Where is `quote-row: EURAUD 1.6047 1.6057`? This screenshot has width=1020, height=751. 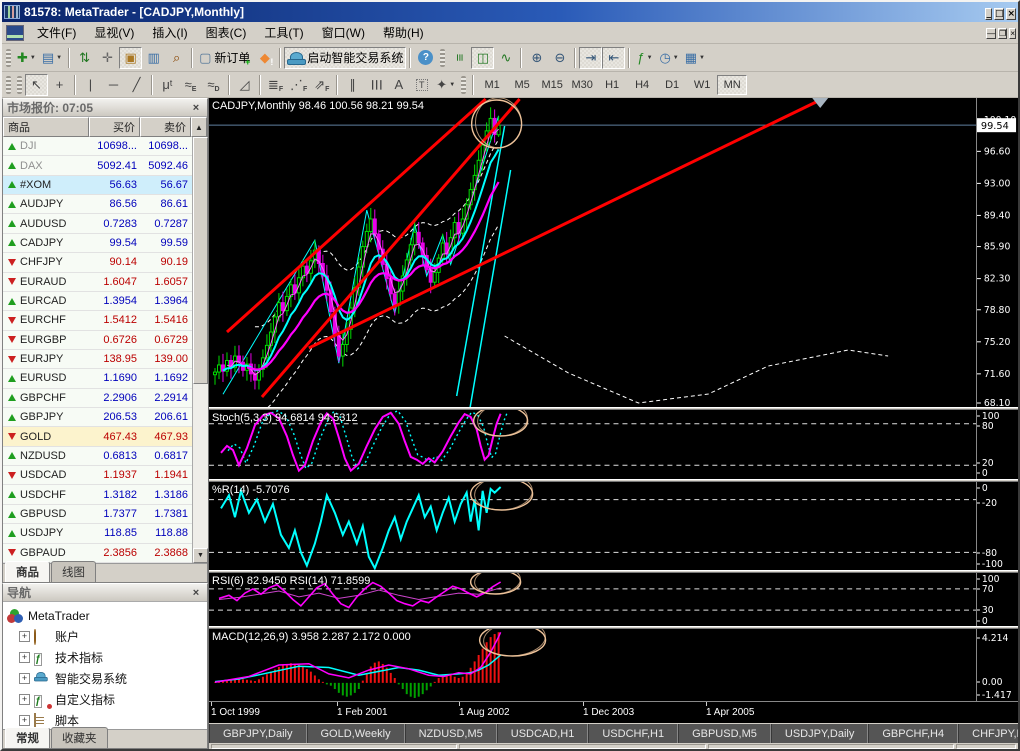 quote-row: EURAUD 1.6047 1.6057 is located at coordinates (97, 282).